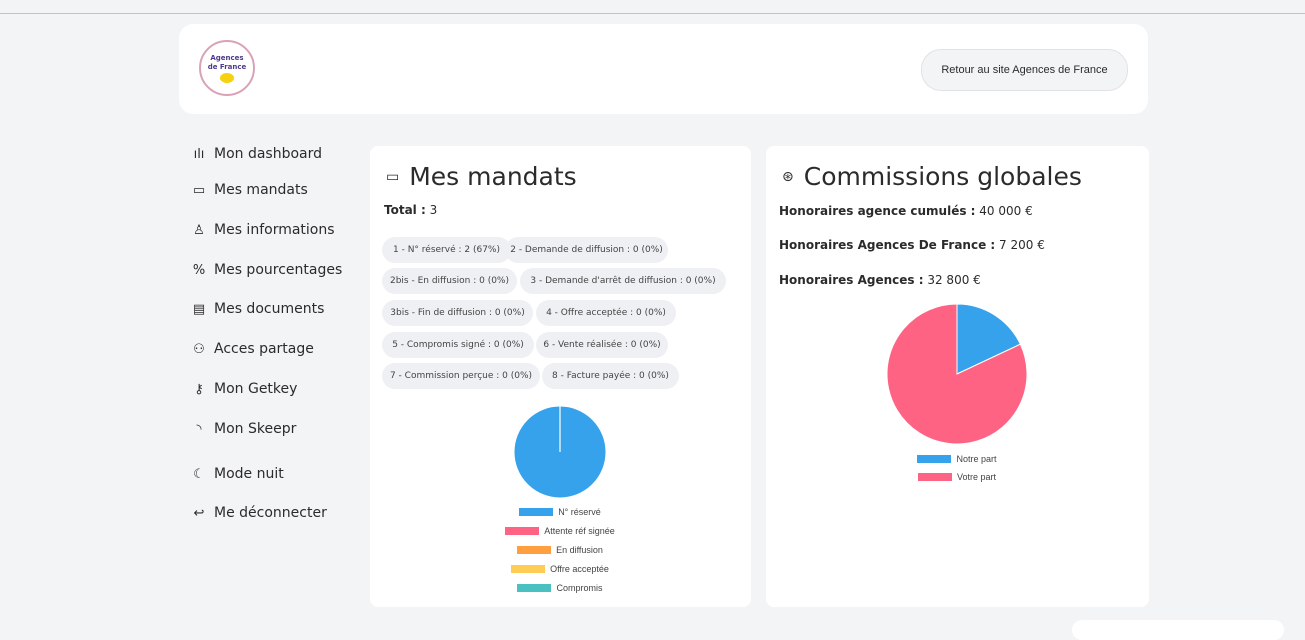 The image size is (1305, 640). What do you see at coordinates (199, 513) in the screenshot?
I see `logout-icon: ↩` at bounding box center [199, 513].